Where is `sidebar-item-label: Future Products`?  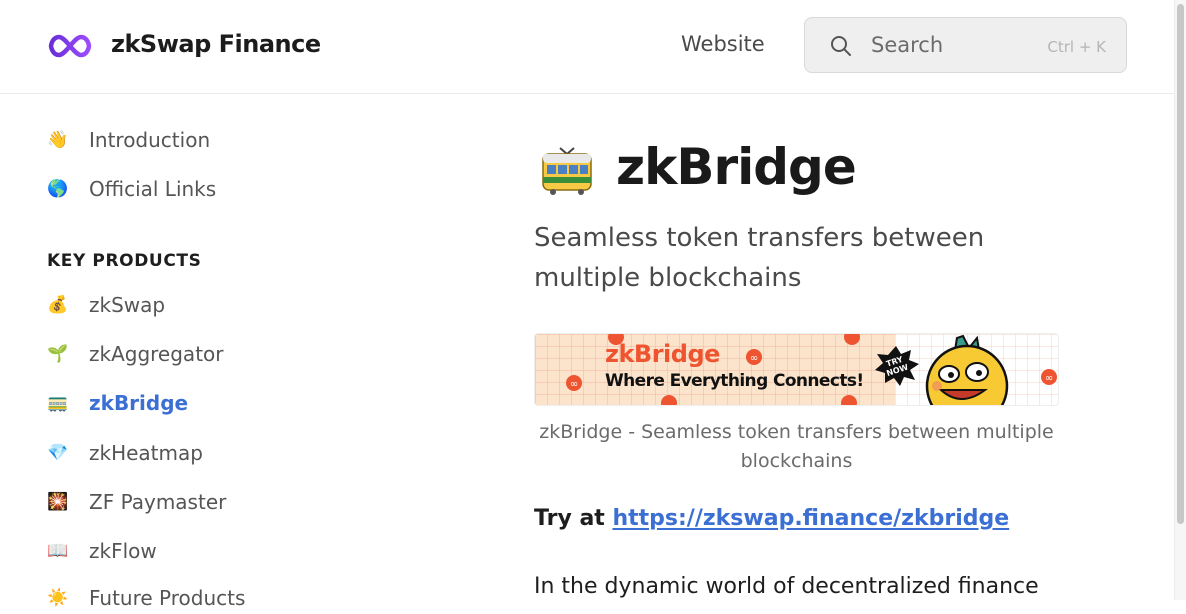 sidebar-item-label: Future Products is located at coordinates (167, 598).